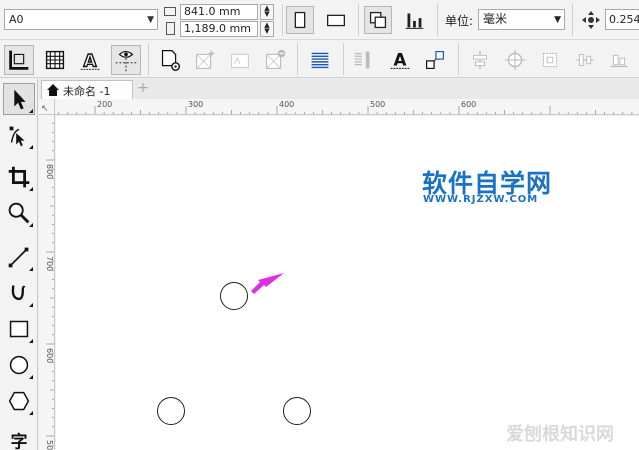 This screenshot has height=450, width=639. I want to click on nudge-icon, so click(591, 20).